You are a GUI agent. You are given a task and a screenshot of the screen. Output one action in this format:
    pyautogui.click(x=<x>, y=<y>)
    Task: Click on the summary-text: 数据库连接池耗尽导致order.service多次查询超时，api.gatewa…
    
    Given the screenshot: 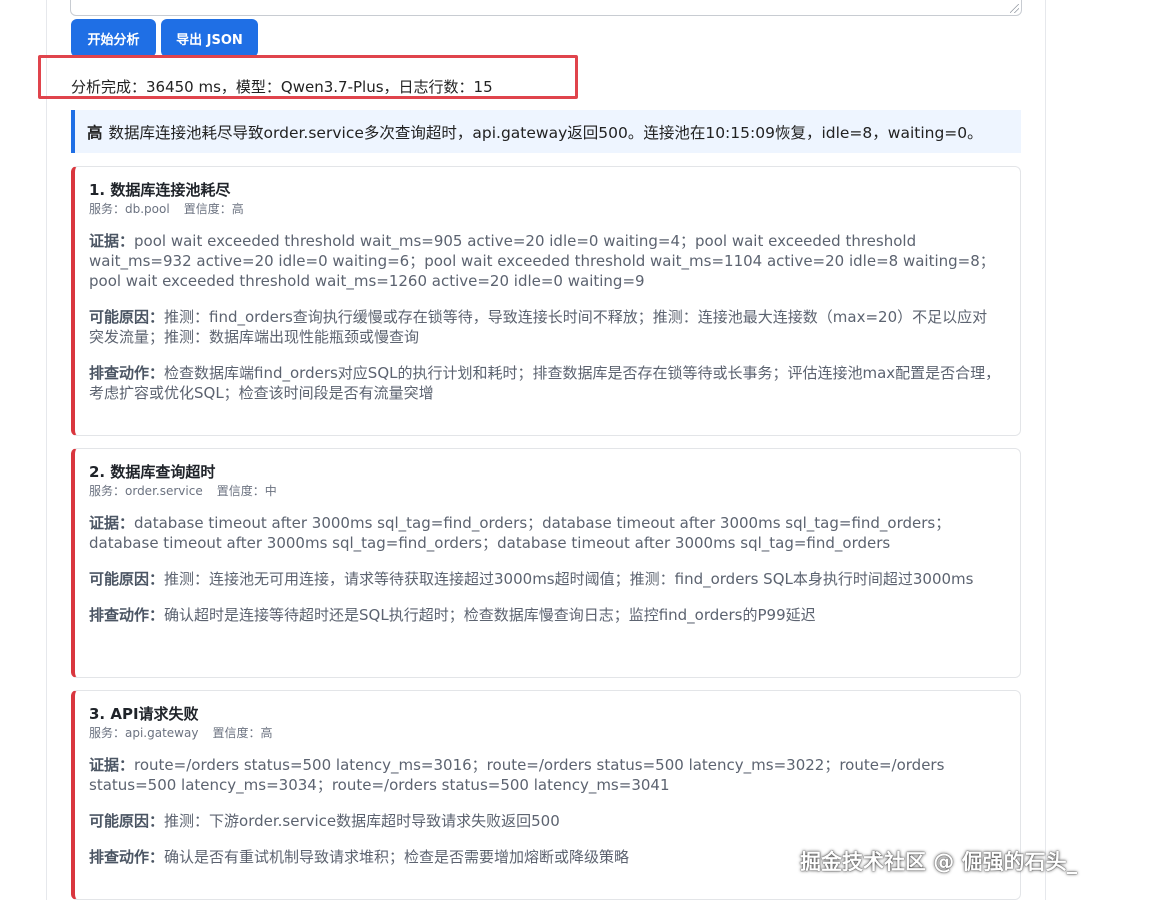 What is the action you would take?
    pyautogui.click(x=545, y=132)
    